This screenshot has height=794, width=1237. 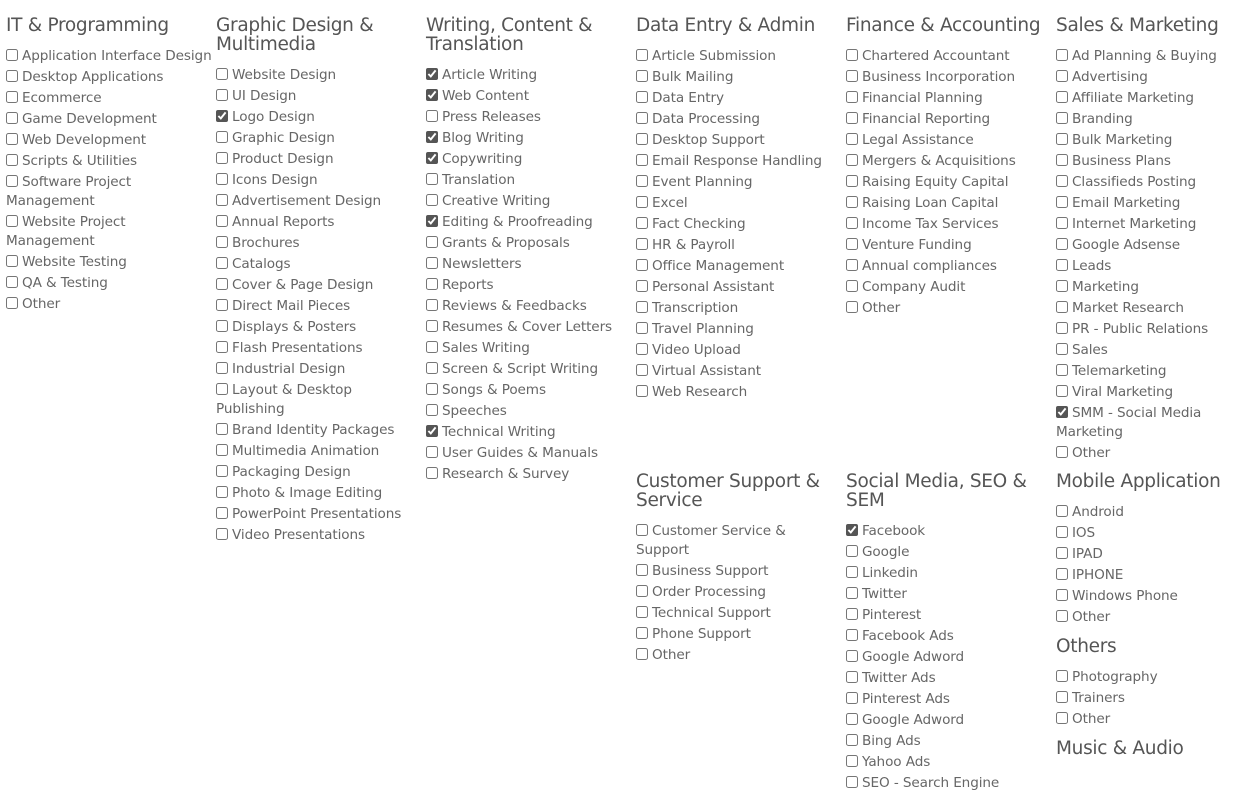 I want to click on checkbox-label: Linkedin, so click(x=890, y=573).